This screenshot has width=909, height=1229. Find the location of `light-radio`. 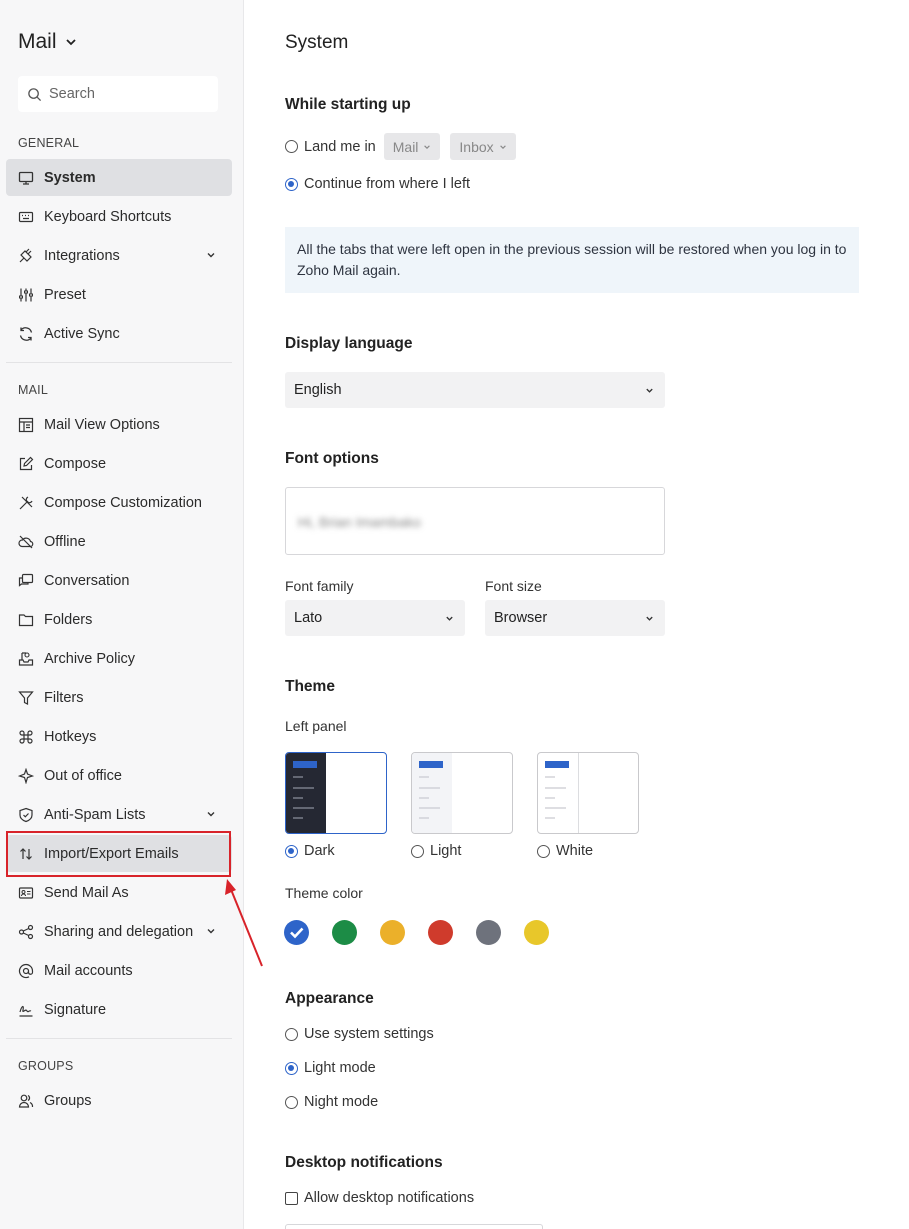

light-radio is located at coordinates (417, 851).